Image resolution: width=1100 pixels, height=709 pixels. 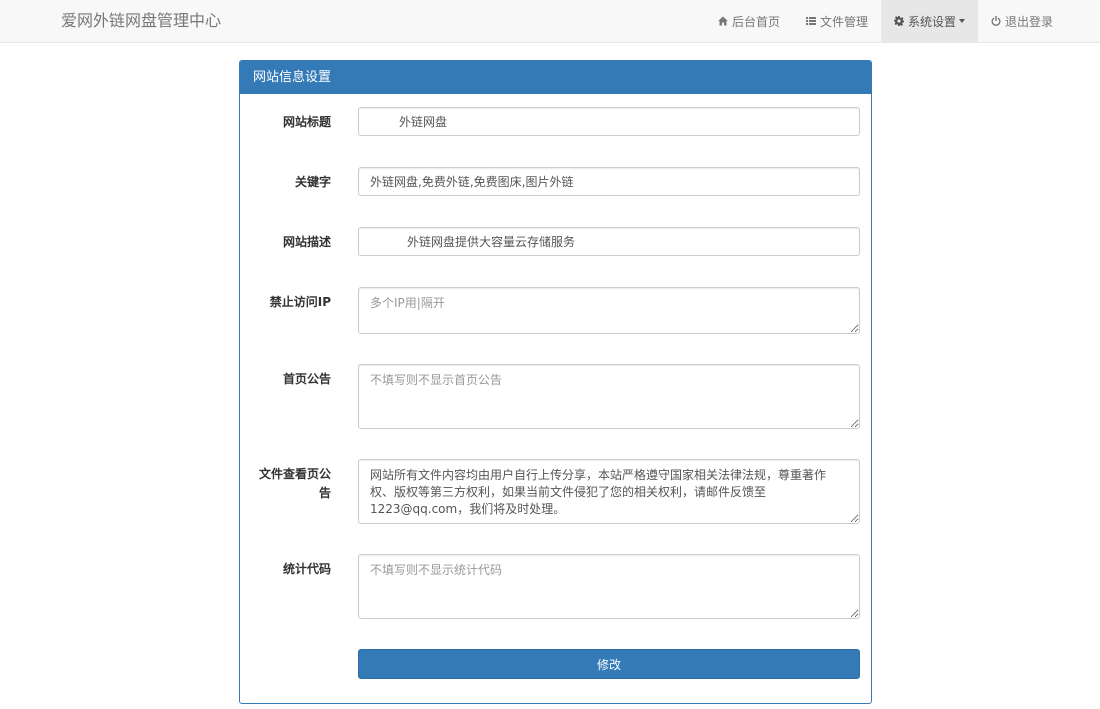 I want to click on home-notice-textarea, so click(x=609, y=396).